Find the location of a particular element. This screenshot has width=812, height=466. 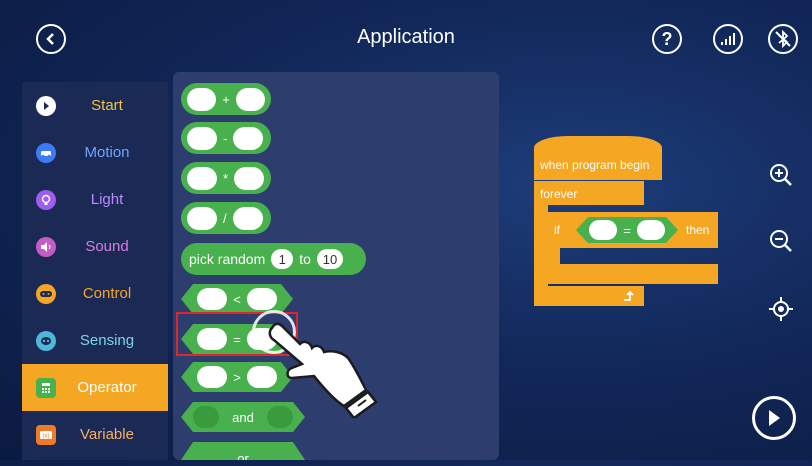

pick-random-label: pick random is located at coordinates (227, 259).